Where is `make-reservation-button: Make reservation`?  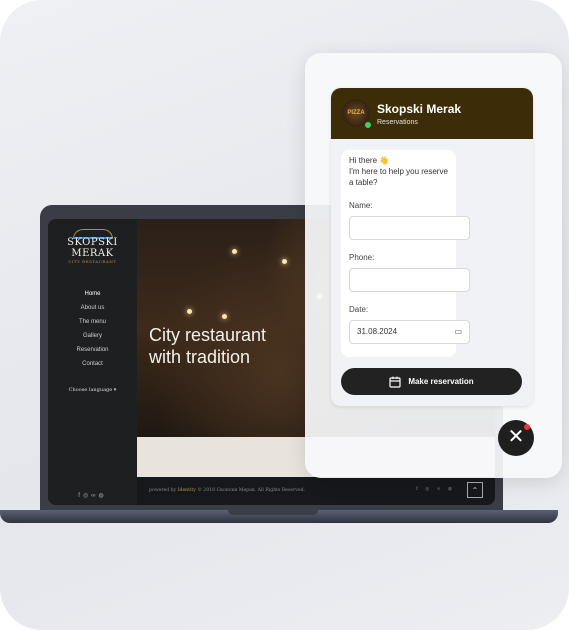
make-reservation-button: Make reservation is located at coordinates (431, 381).